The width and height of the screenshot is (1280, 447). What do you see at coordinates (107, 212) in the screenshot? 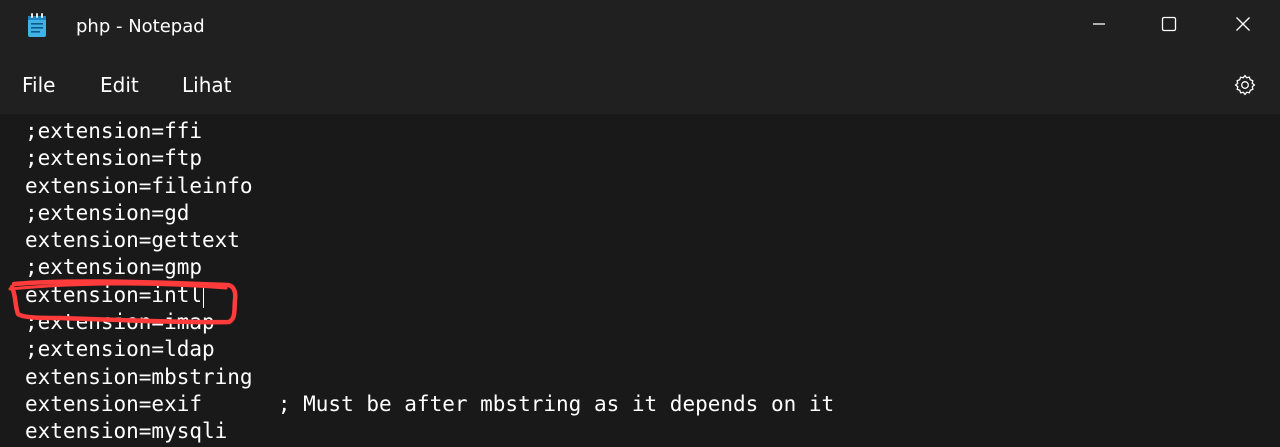
I see `editor-line: ;extension=gd` at bounding box center [107, 212].